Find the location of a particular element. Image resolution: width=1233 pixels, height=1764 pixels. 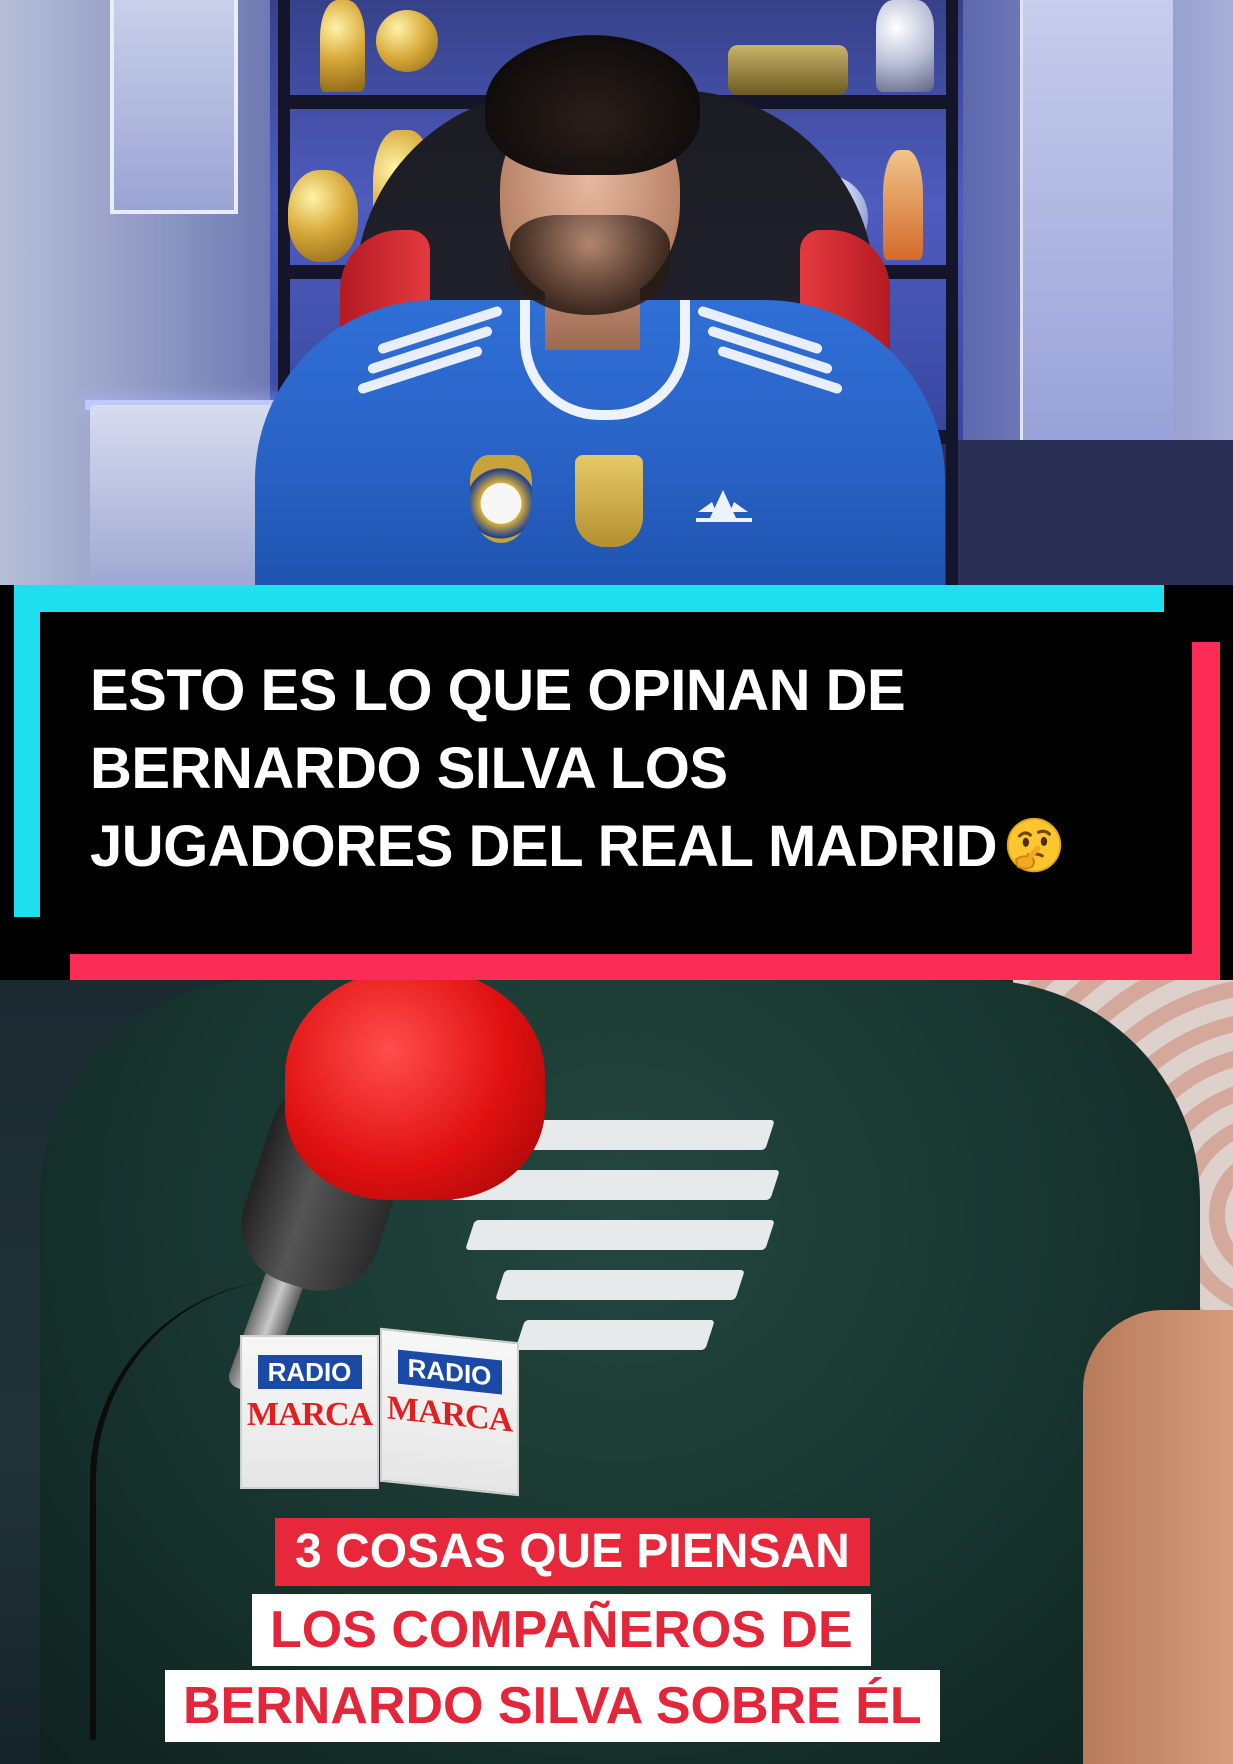

world-cup-trophy is located at coordinates (342, 46).